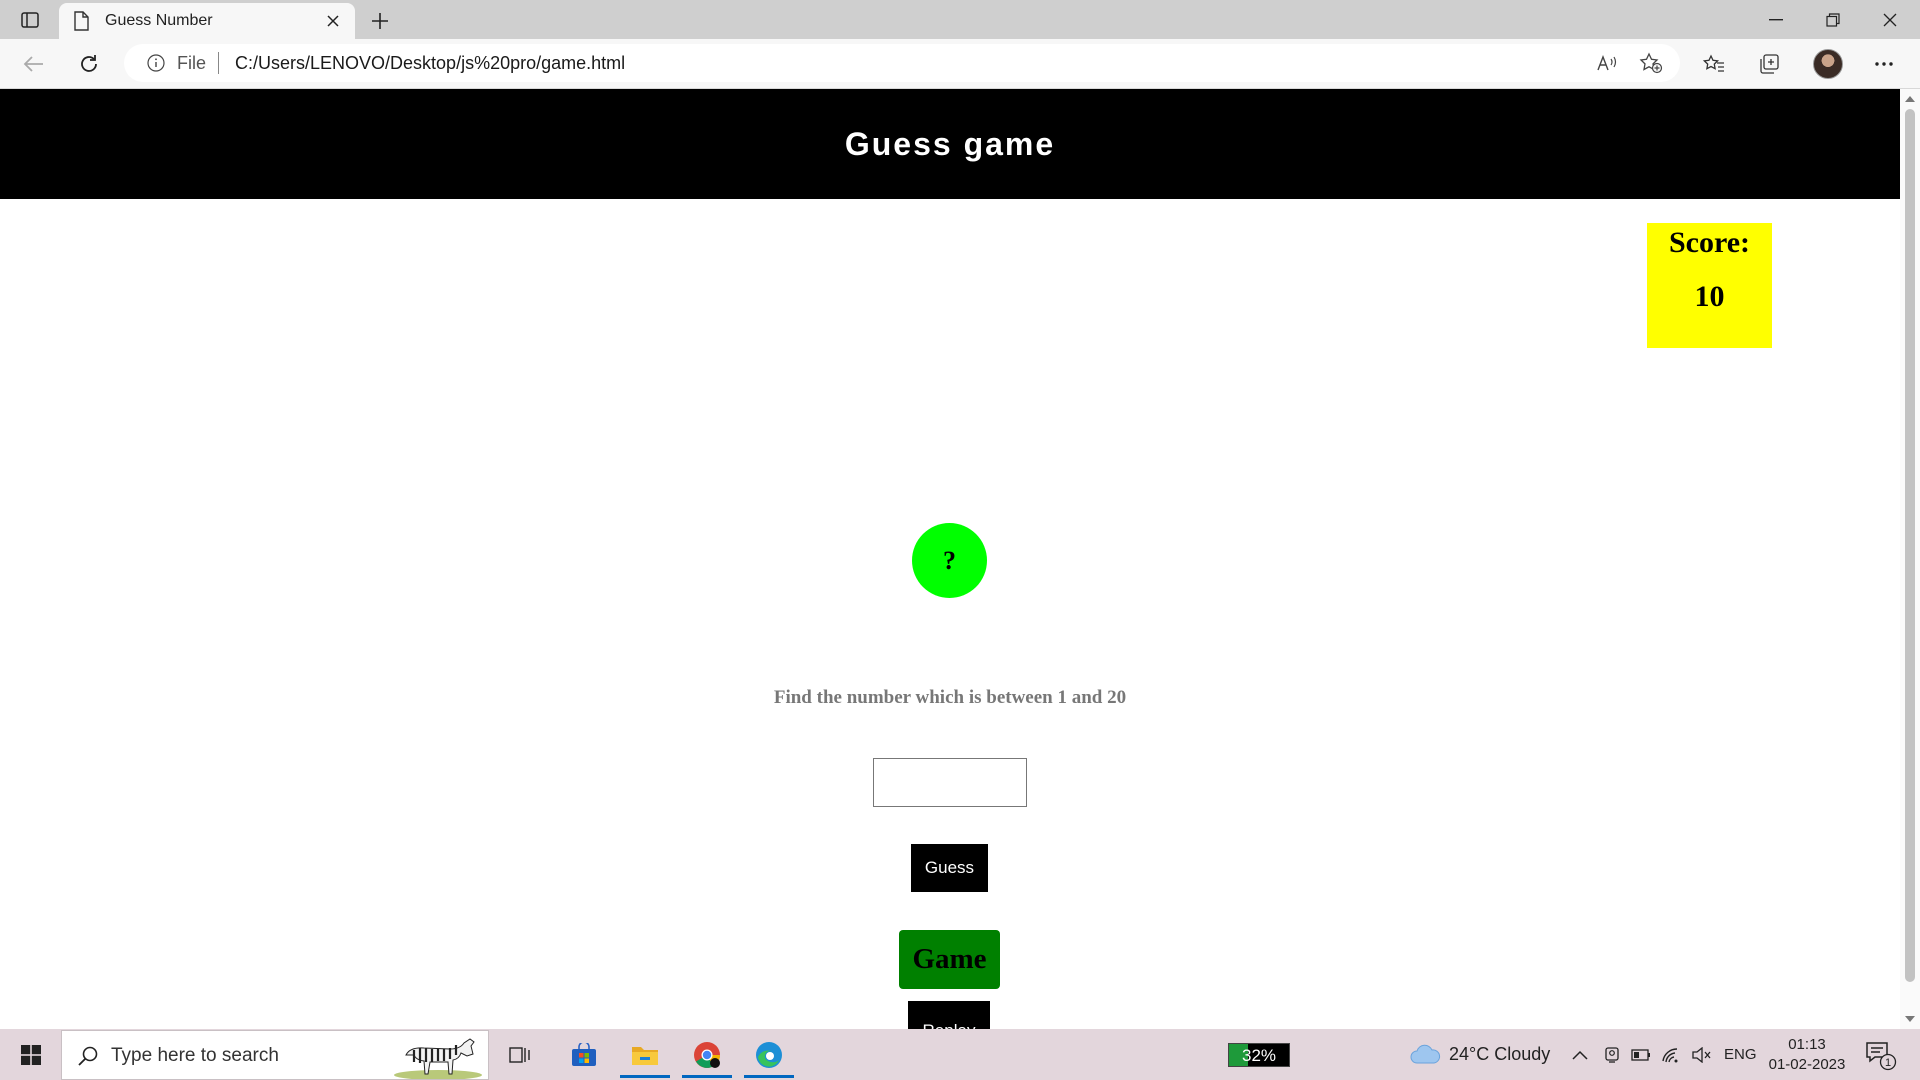 This screenshot has width=1920, height=1080. Describe the element at coordinates (1884, 64) in the screenshot. I see `more-options-icon` at that location.